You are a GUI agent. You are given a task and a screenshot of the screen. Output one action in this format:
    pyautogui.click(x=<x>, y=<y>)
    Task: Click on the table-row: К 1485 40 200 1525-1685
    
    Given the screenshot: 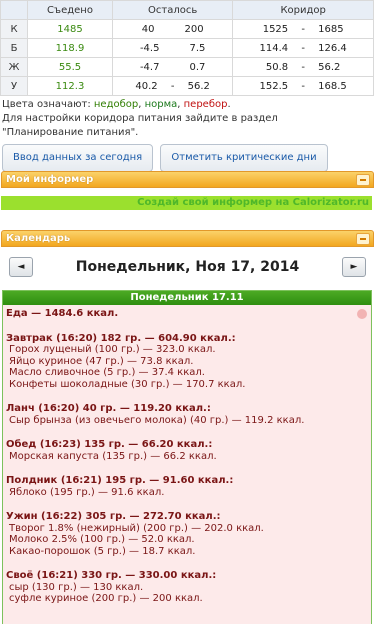 What is the action you would take?
    pyautogui.click(x=187, y=29)
    